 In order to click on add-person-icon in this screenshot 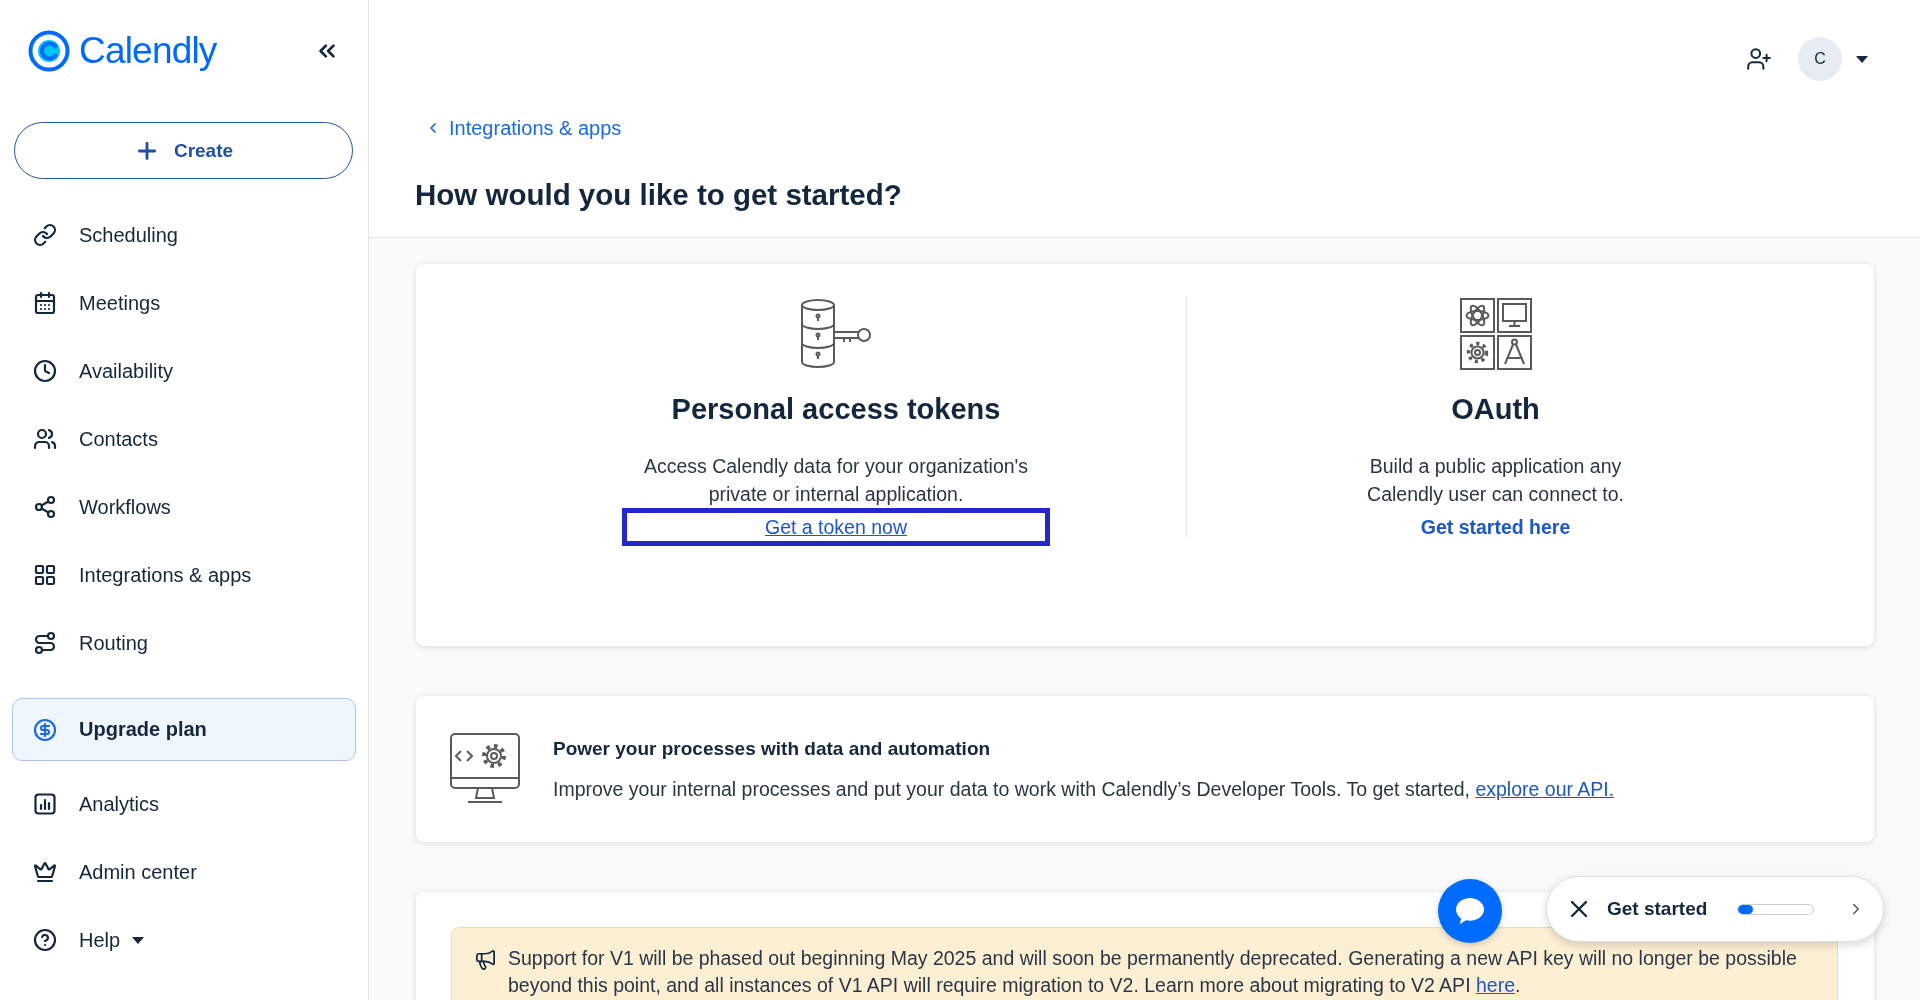, I will do `click(1759, 59)`.